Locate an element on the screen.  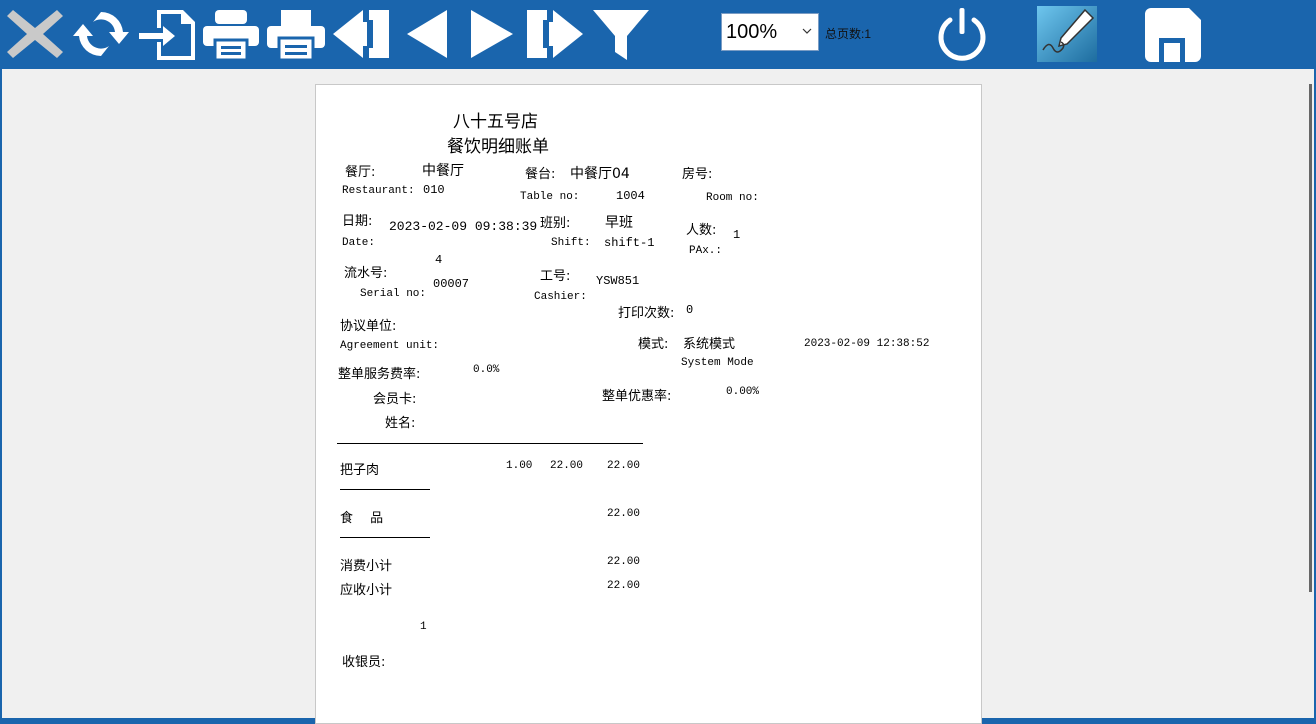
service-rate-label: 整单服务费率: is located at coordinates (379, 374).